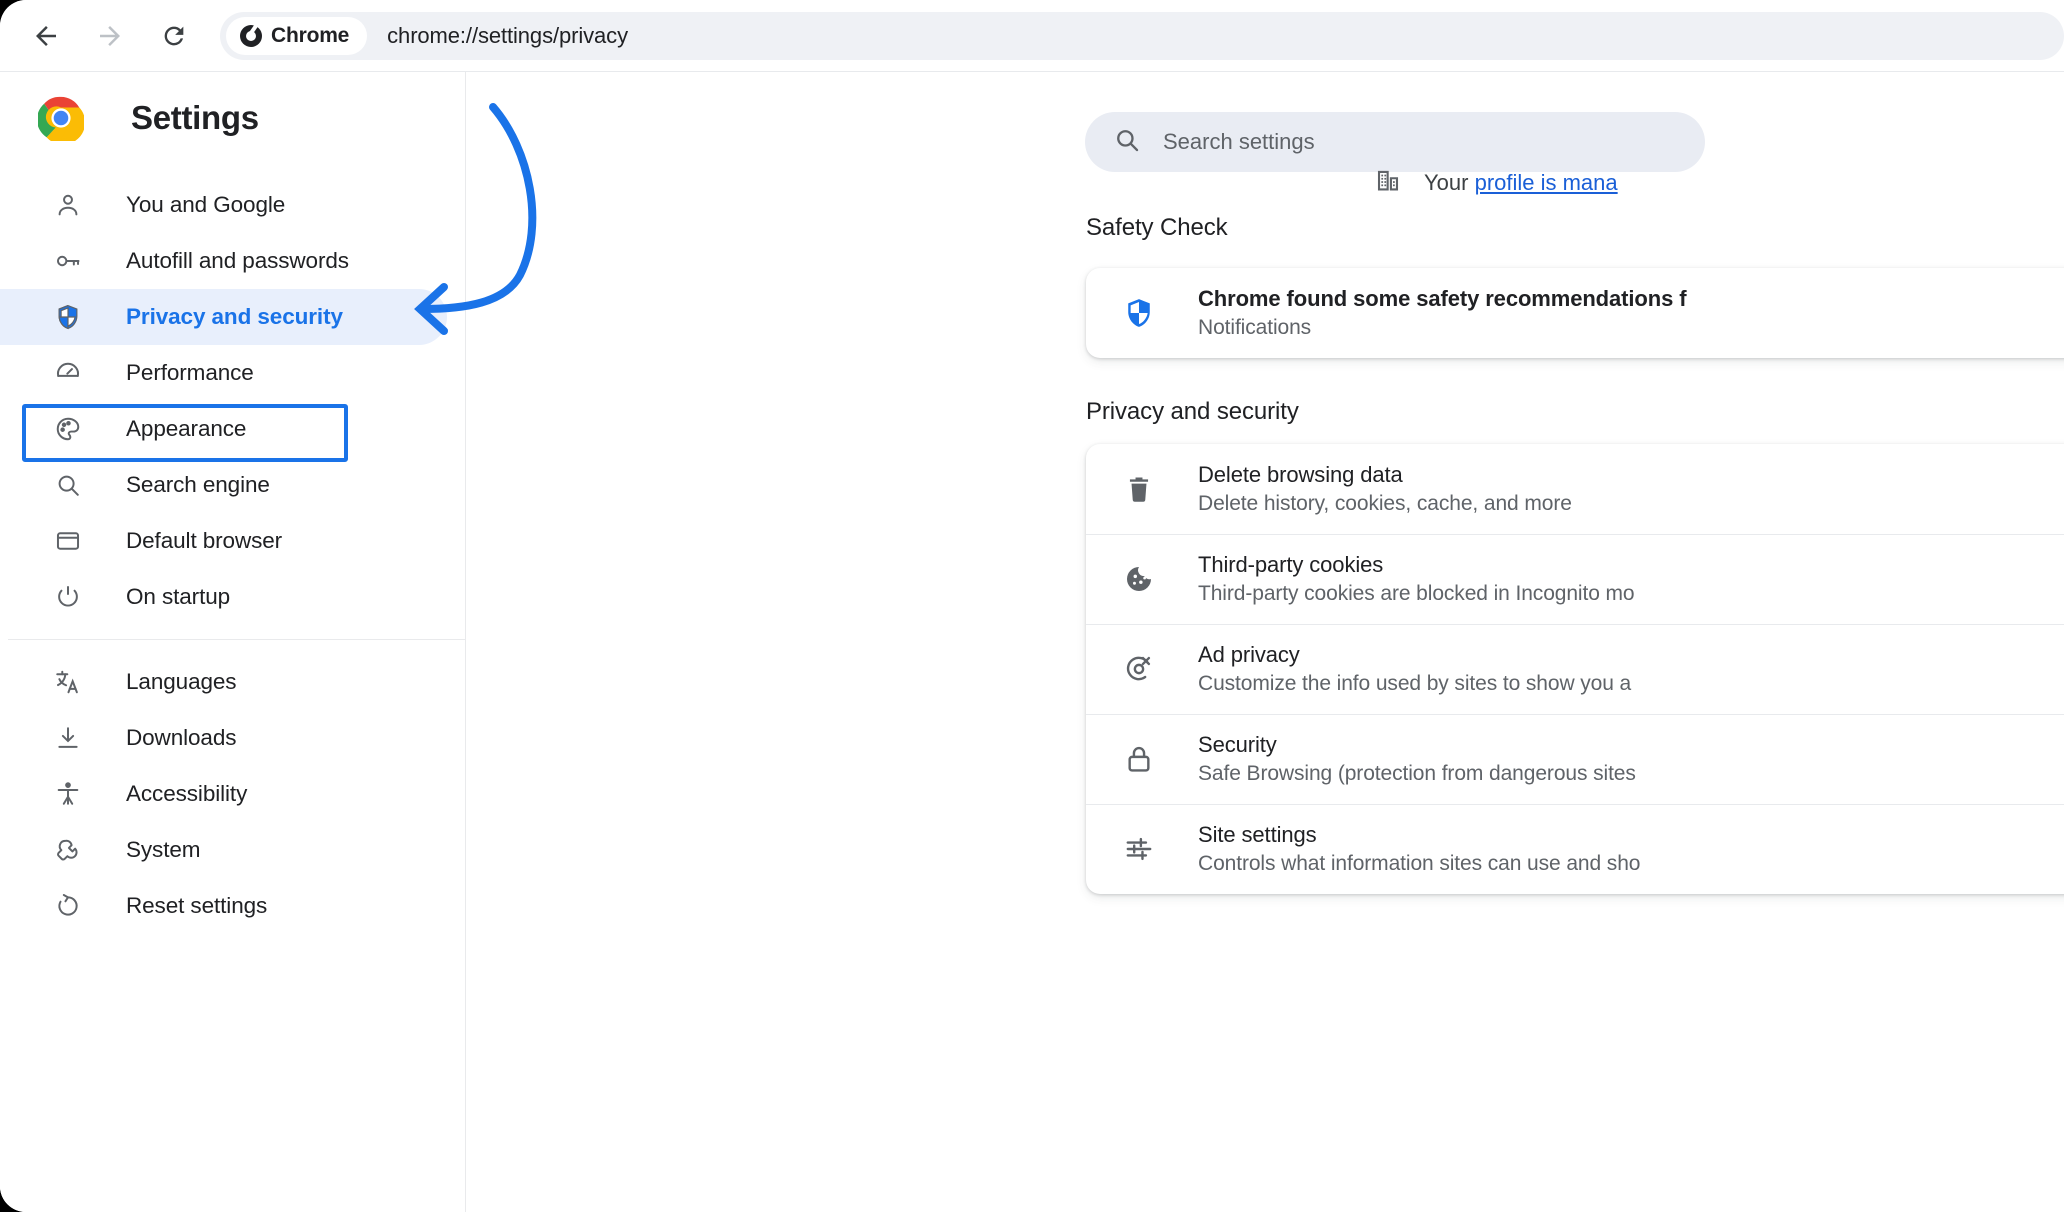 The width and height of the screenshot is (2064, 1212). I want to click on sidebar-item-appearance: Appearance, so click(223, 429).